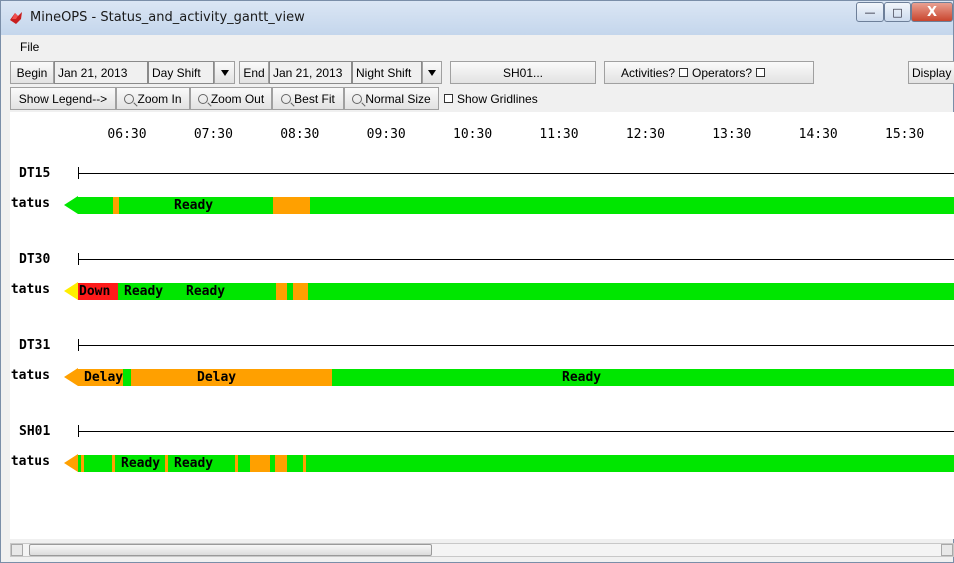  I want to click on display-button: Display, so click(931, 72).